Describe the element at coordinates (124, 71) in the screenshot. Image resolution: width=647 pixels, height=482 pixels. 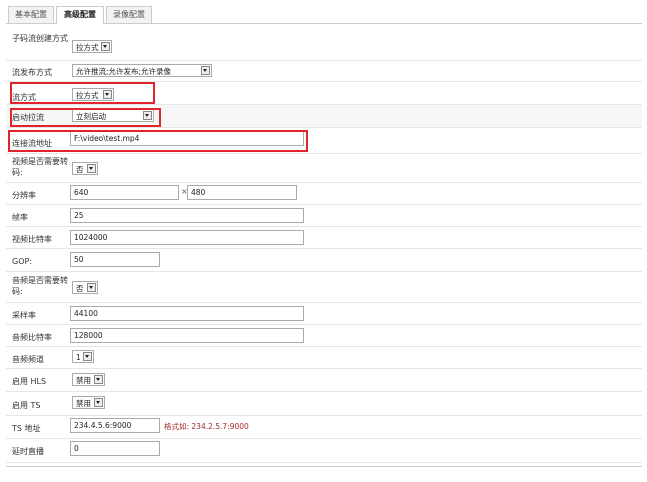
I see `publish-mode-value: 允许推流;允许发布;允许录像` at that location.